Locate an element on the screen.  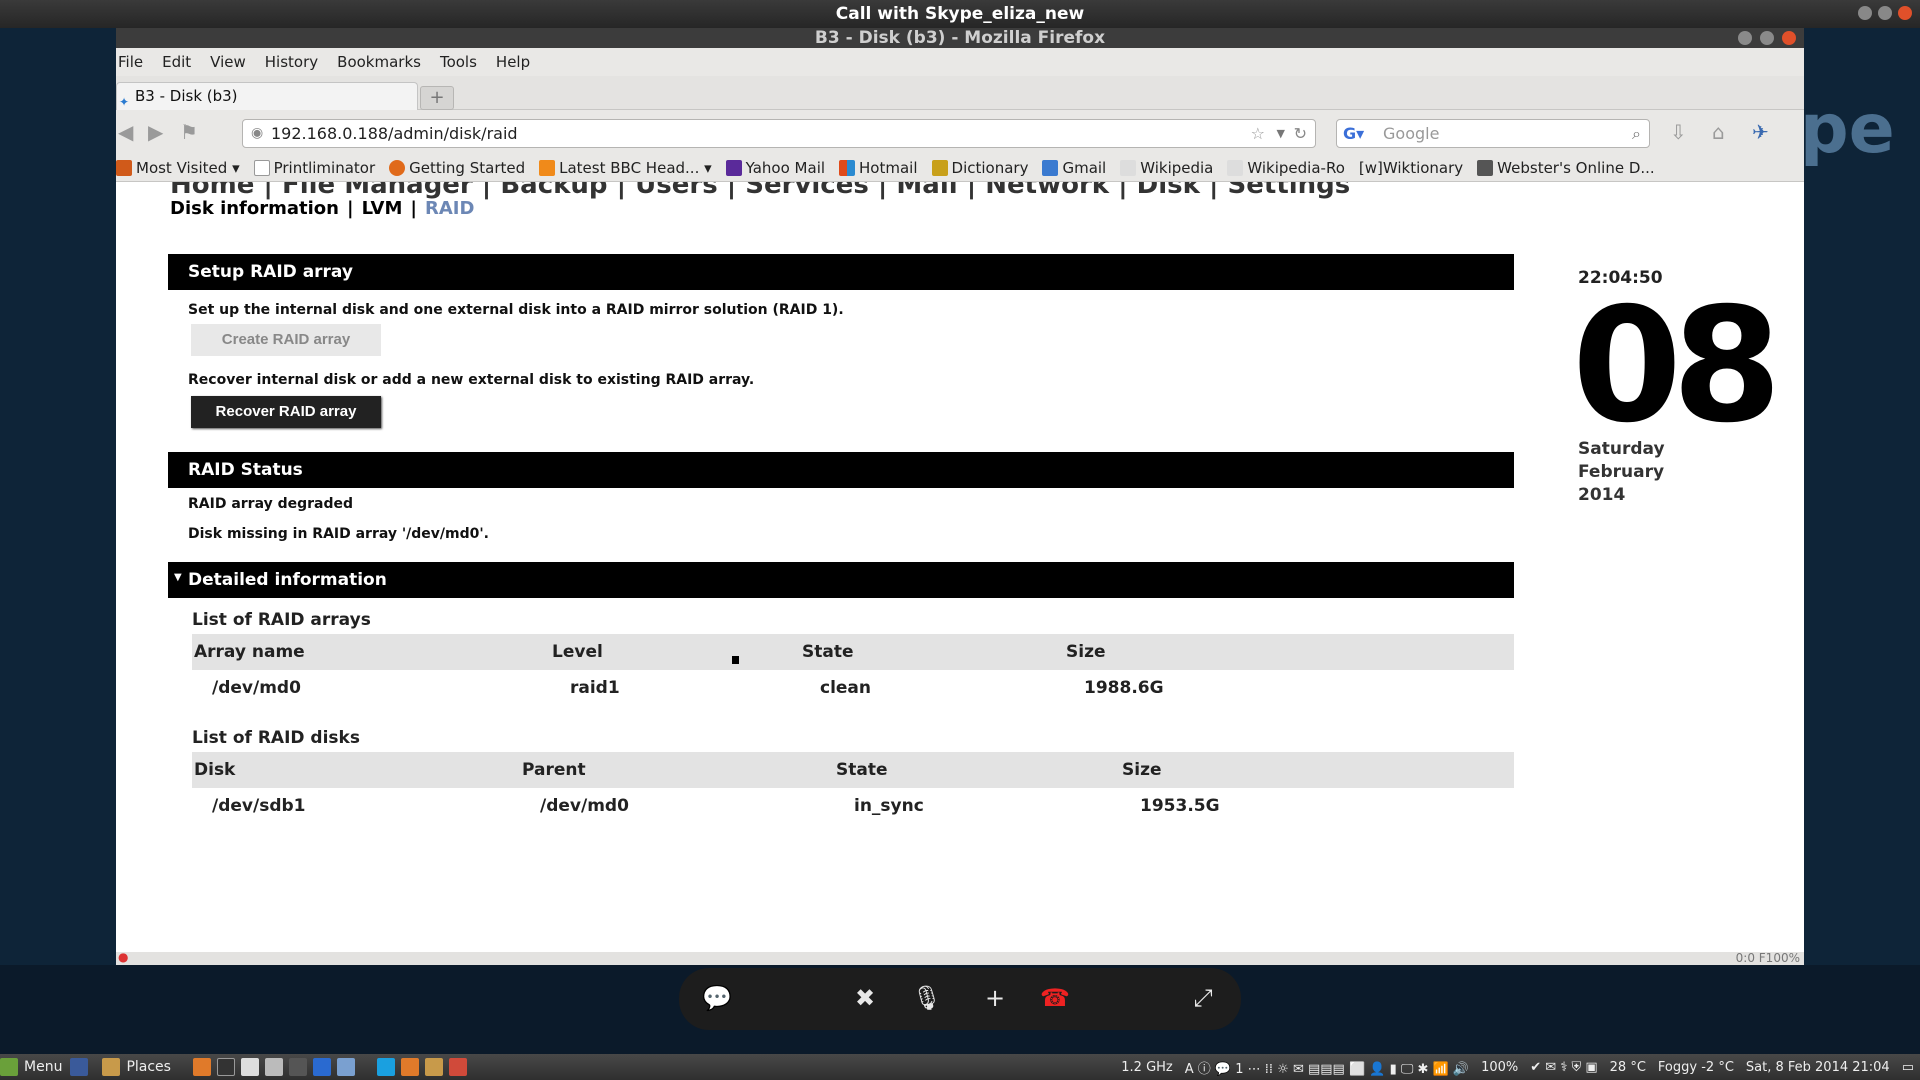
call-controls: 💬 ✖ 🎙 + ☎ ⤢ is located at coordinates (960, 999).